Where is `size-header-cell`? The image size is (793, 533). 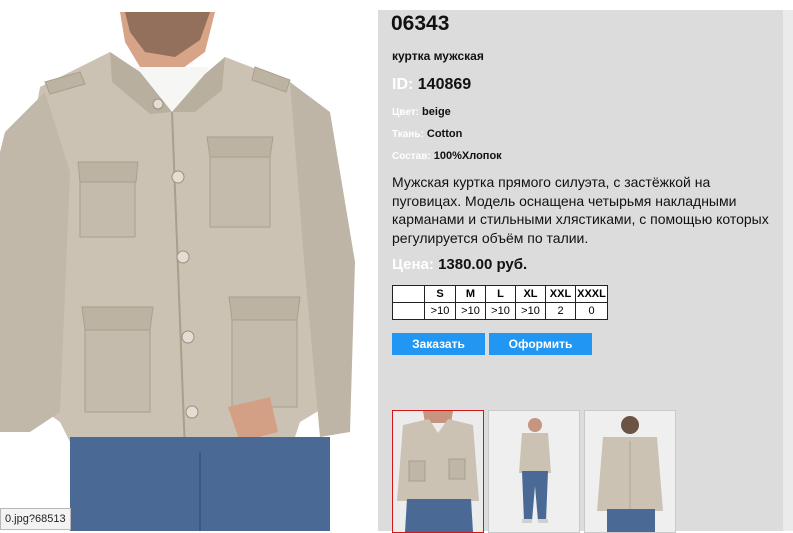 size-header-cell is located at coordinates (408, 294).